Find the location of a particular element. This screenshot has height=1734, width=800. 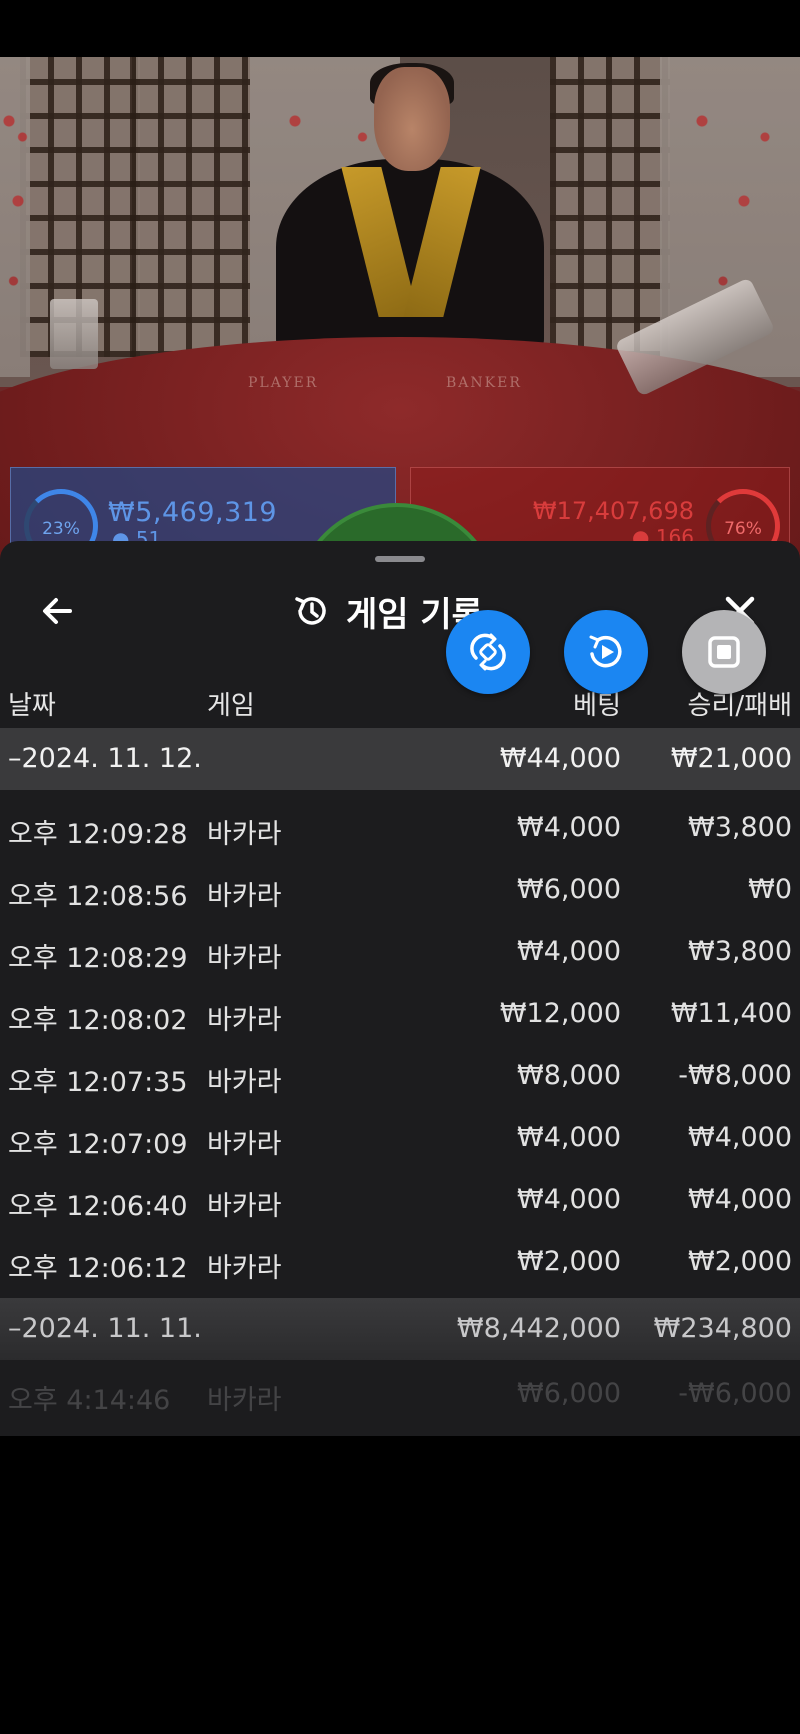

stop-button is located at coordinates (724, 652).